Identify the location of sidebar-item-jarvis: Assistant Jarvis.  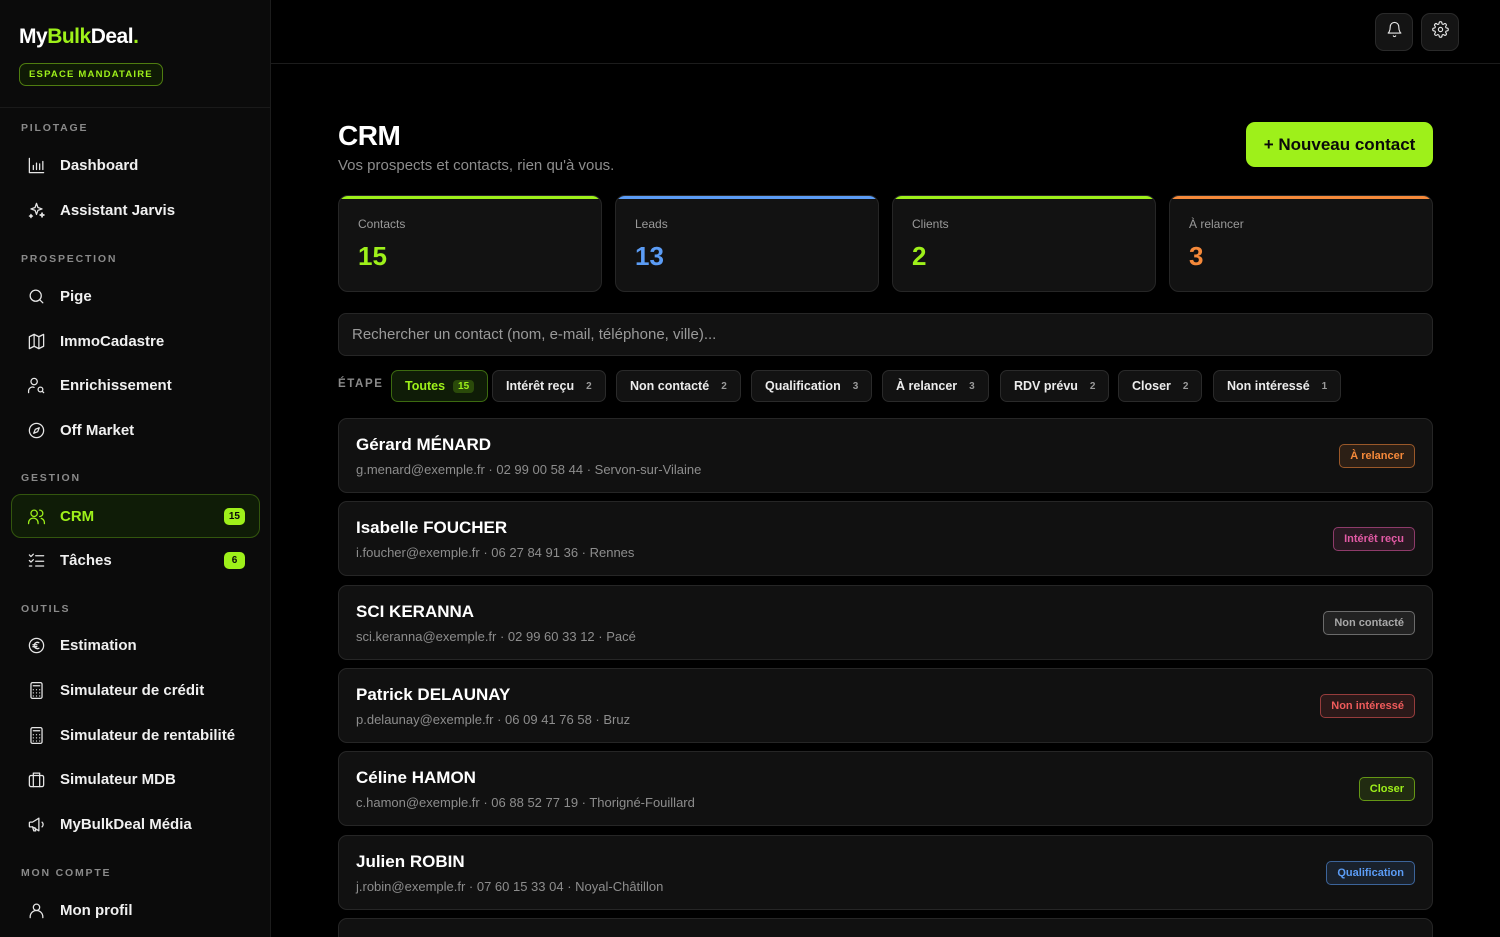
(135, 210).